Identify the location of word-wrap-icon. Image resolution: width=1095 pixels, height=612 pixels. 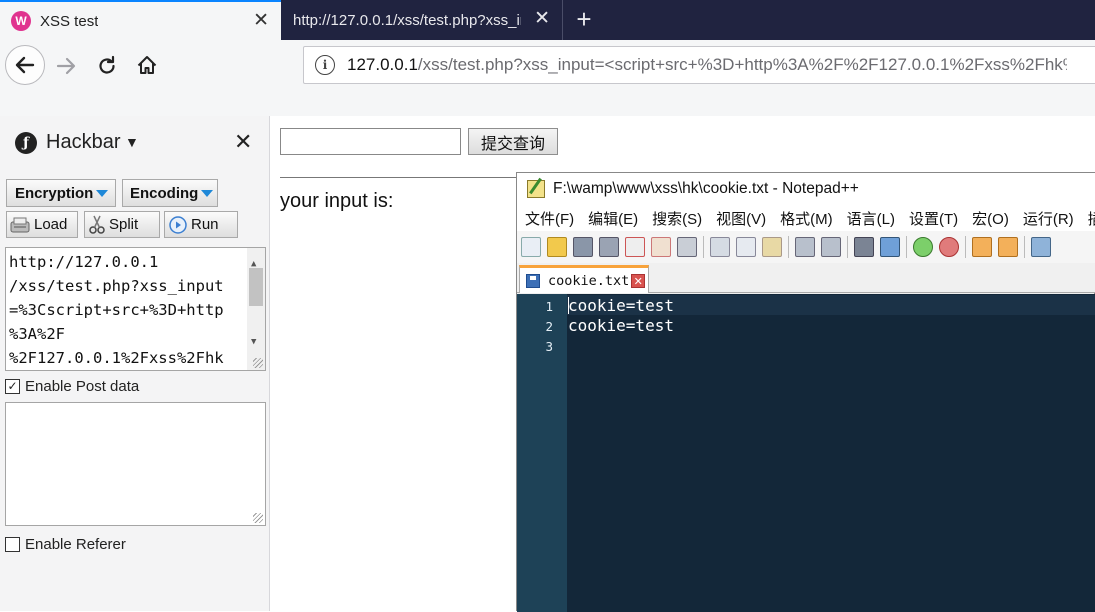
(1041, 247).